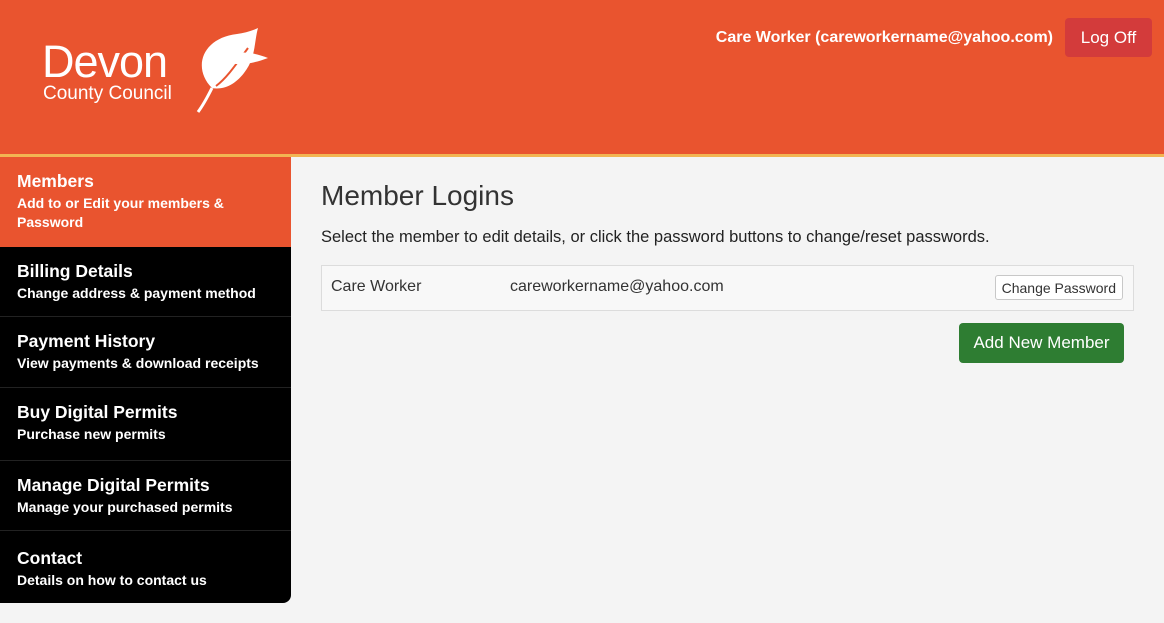 The image size is (1164, 623). I want to click on sidebar-item-buy-digital-permits: Buy Digital Permits Purchase new permits, so click(145, 424).